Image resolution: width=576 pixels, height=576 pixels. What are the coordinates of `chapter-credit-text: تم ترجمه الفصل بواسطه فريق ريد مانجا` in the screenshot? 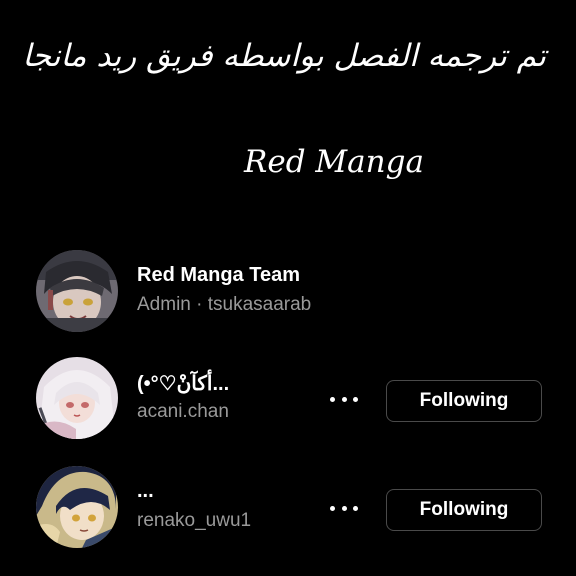 It's located at (284, 56).